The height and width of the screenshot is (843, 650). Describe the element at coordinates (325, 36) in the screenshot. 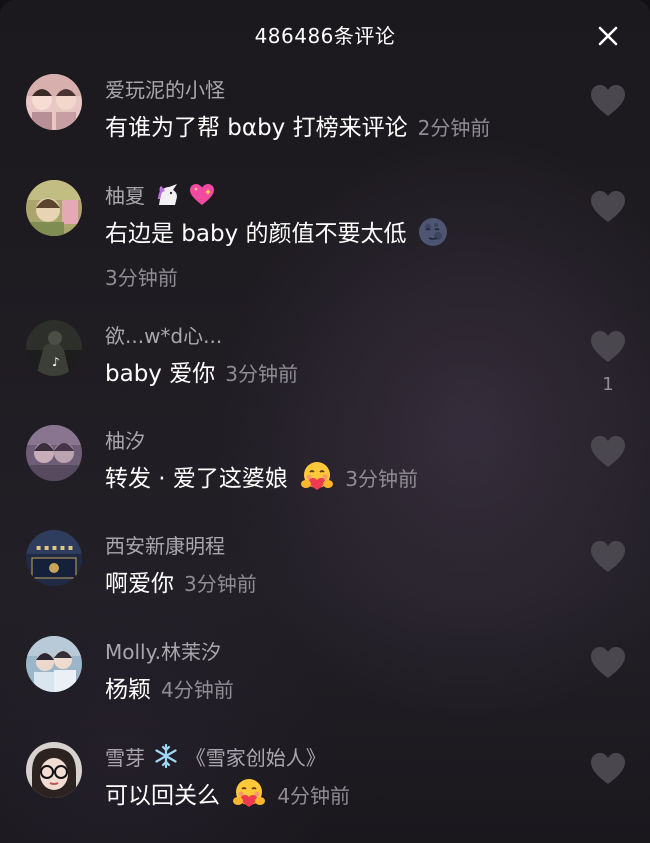

I see `comment-count-title: 486486条评论` at that location.